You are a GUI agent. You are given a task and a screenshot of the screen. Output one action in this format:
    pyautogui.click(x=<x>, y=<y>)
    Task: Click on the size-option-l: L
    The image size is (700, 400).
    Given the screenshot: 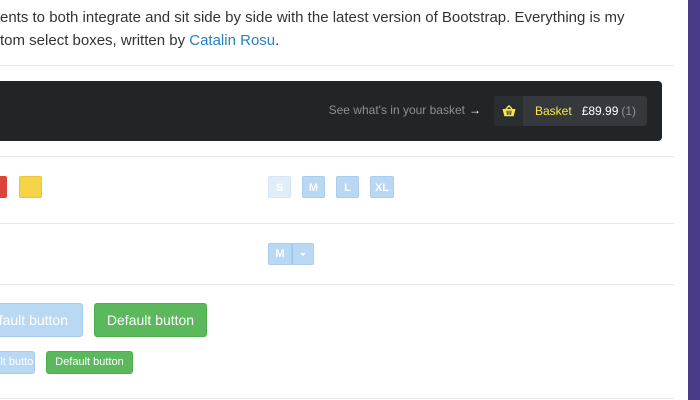 What is the action you would take?
    pyautogui.click(x=347, y=187)
    